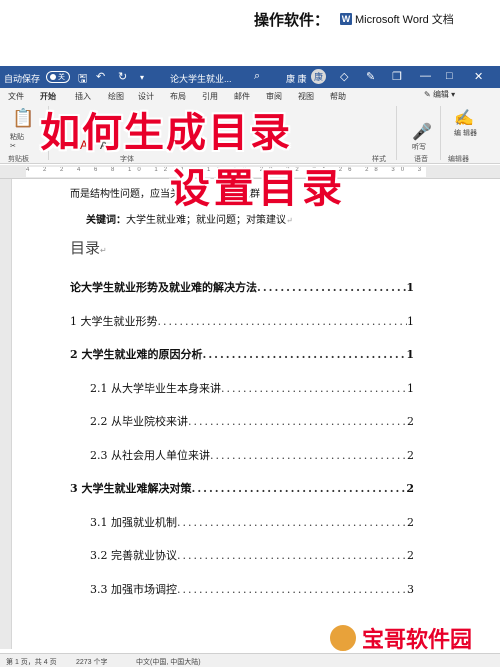 The image size is (500, 667). Describe the element at coordinates (168, 662) in the screenshot. I see `status-language: 中文(中国, 中国大陆)` at that location.